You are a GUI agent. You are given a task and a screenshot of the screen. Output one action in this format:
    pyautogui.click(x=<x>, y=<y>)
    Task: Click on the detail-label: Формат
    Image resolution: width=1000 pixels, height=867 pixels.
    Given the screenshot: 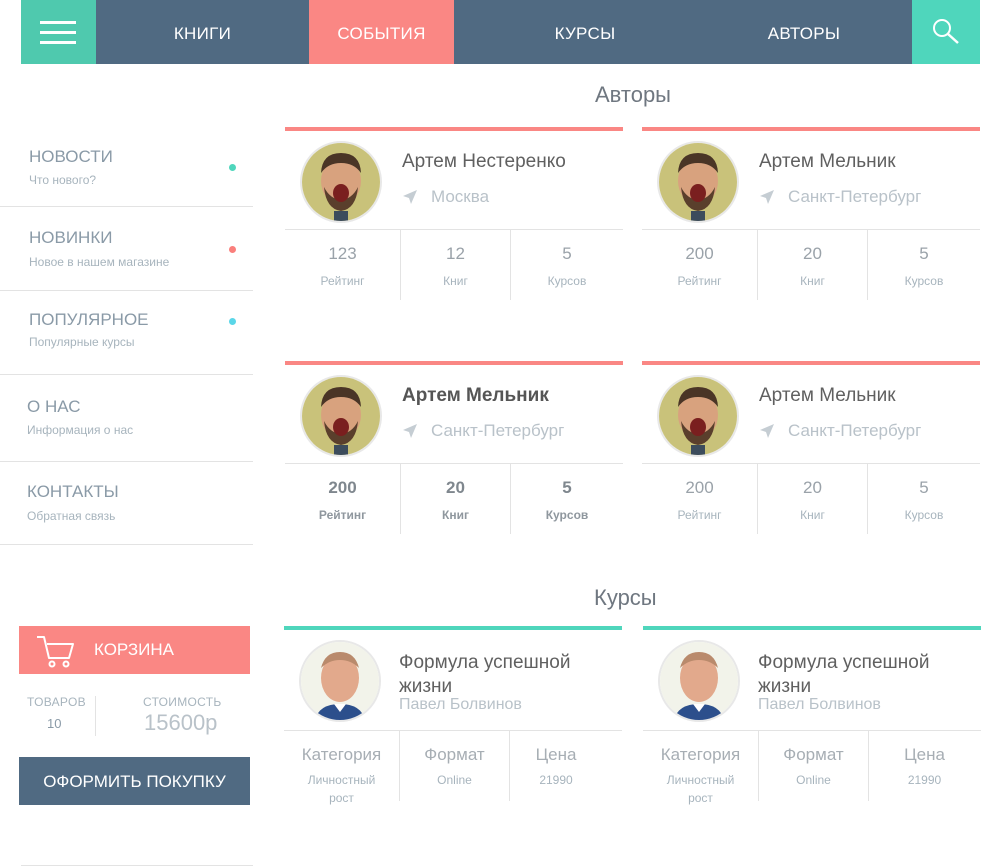 What is the action you would take?
    pyautogui.click(x=813, y=754)
    